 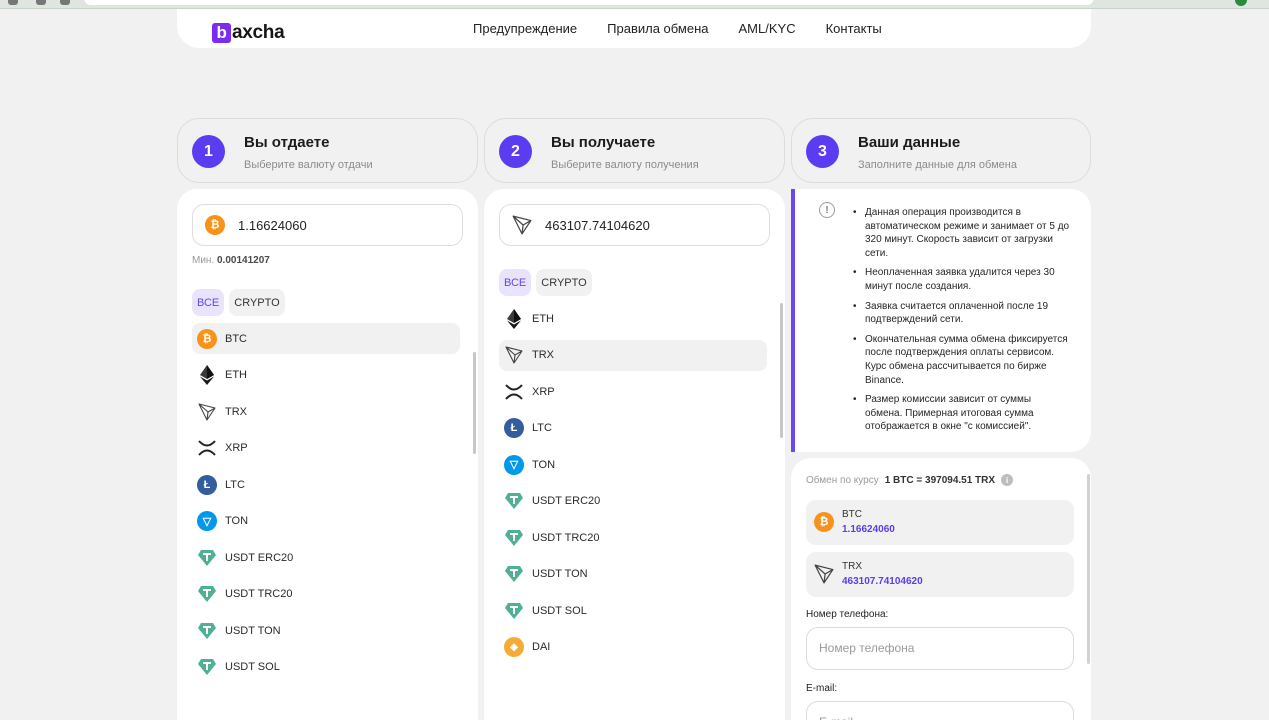 I want to click on exchange-rate: Обмен по курсу 1 BTC = 397094.51 TRX i, so click(x=910, y=480).